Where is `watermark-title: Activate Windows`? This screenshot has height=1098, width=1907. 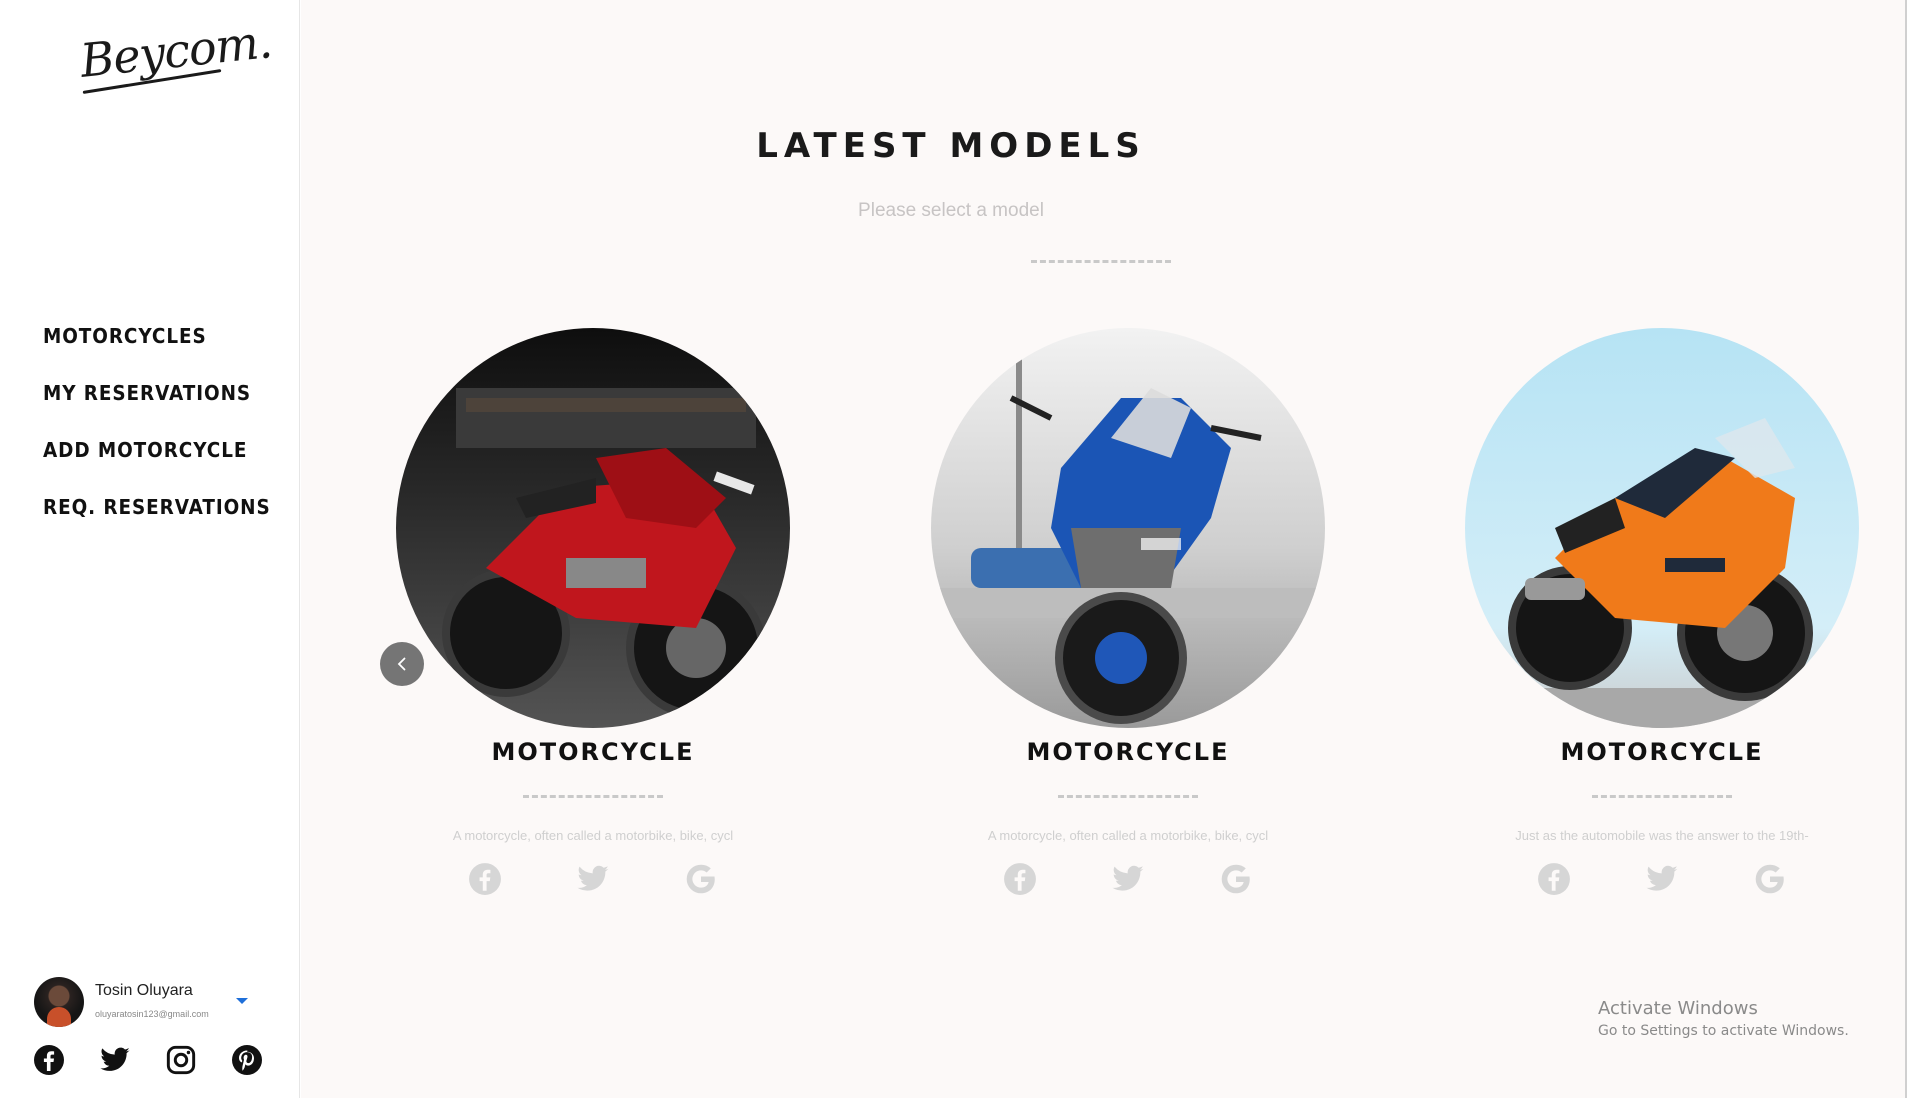 watermark-title: Activate Windows is located at coordinates (1678, 1008).